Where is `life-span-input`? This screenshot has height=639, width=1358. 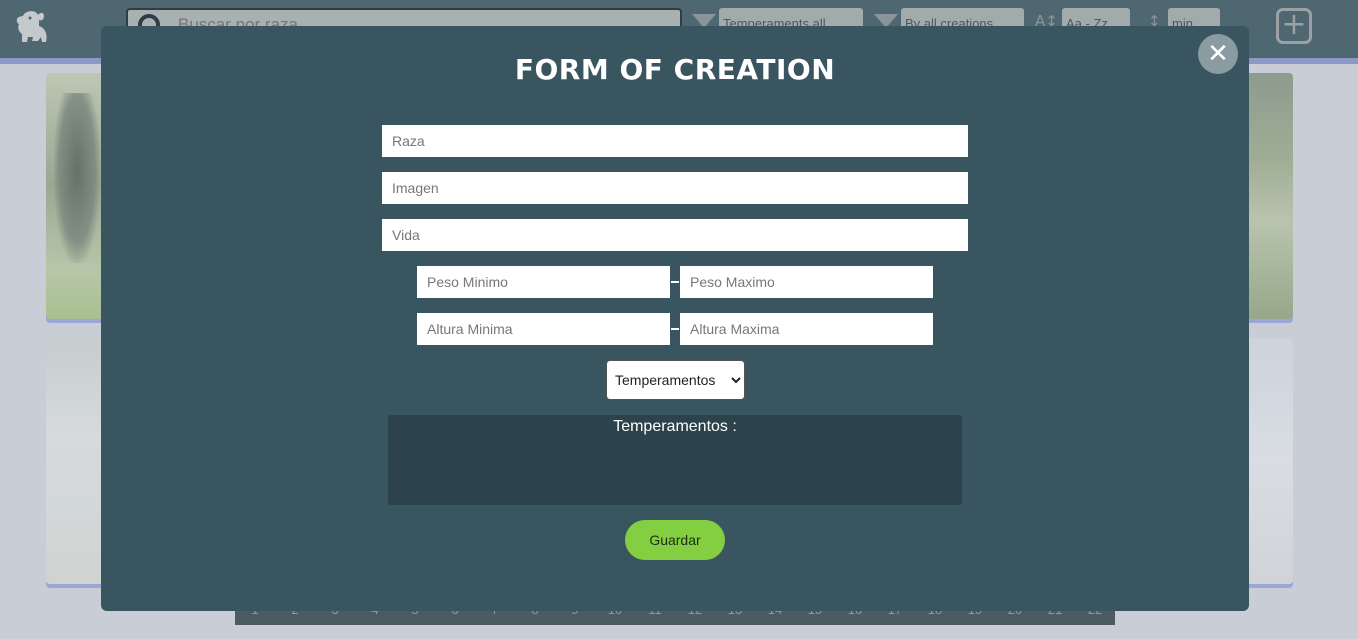 life-span-input is located at coordinates (675, 235).